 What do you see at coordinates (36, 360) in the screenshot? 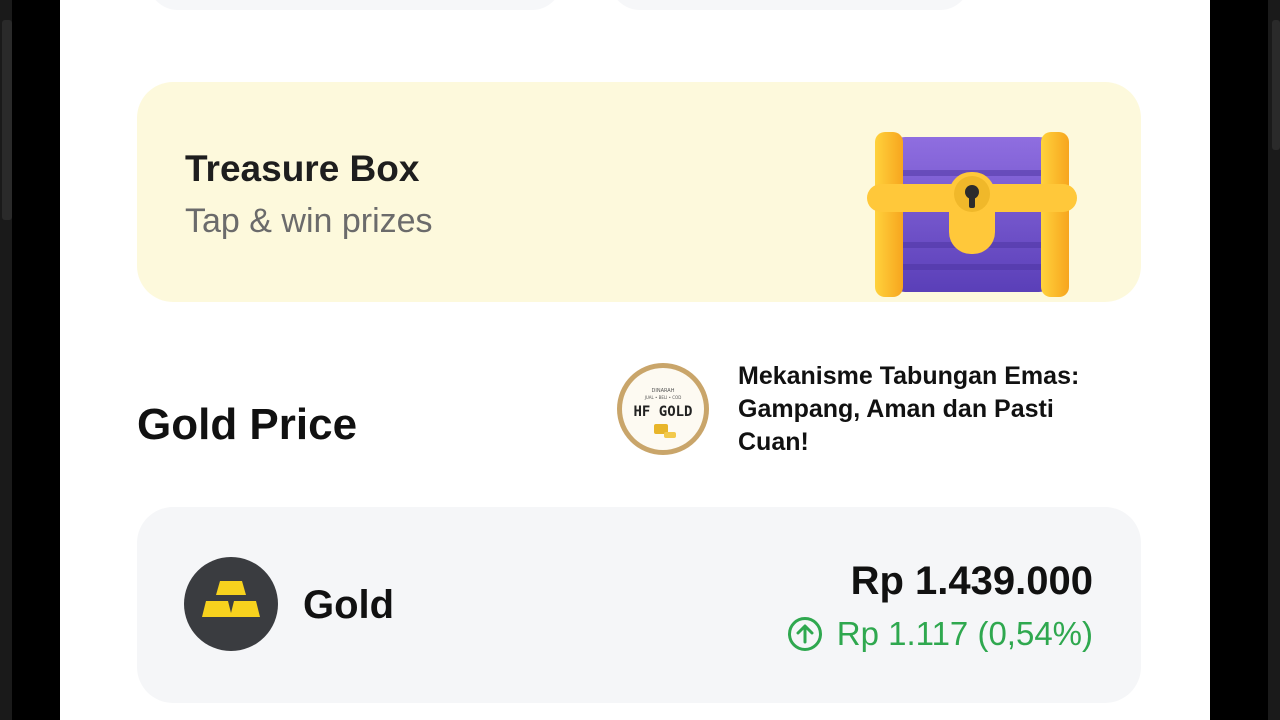
I see `phone-bezel-left` at bounding box center [36, 360].